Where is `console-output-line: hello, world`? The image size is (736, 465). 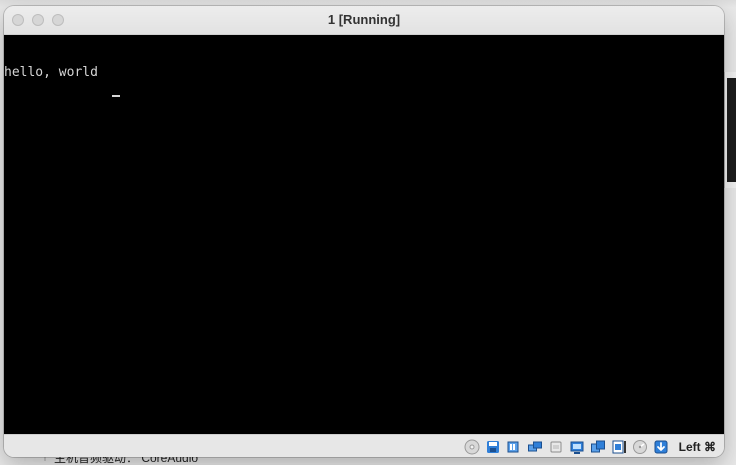
console-output-line: hello, world is located at coordinates (51, 72).